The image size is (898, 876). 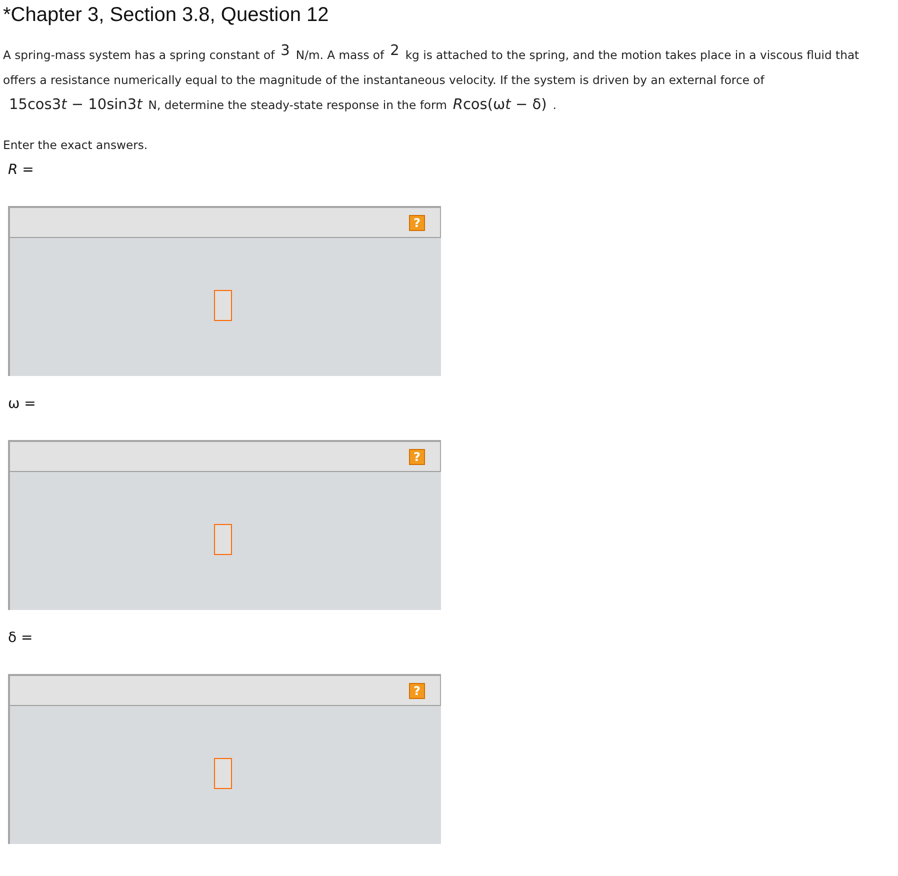 I want to click on math-expression: Rcos(ωt − δ), so click(x=499, y=105).